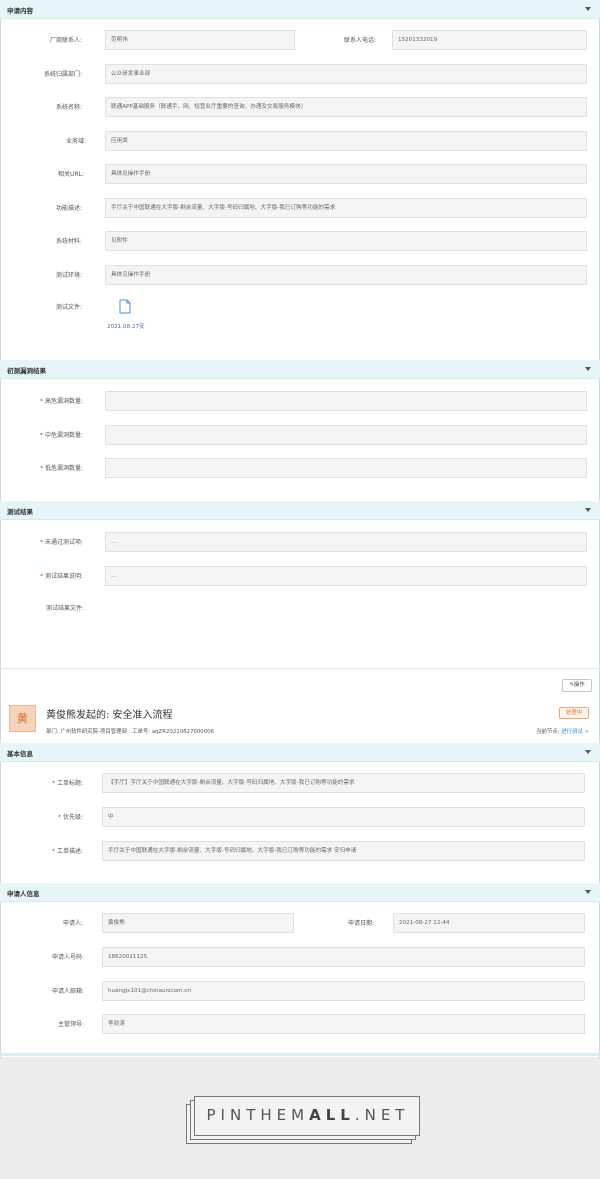 This screenshot has width=600, height=1179. What do you see at coordinates (300, 668) in the screenshot?
I see `divider` at bounding box center [300, 668].